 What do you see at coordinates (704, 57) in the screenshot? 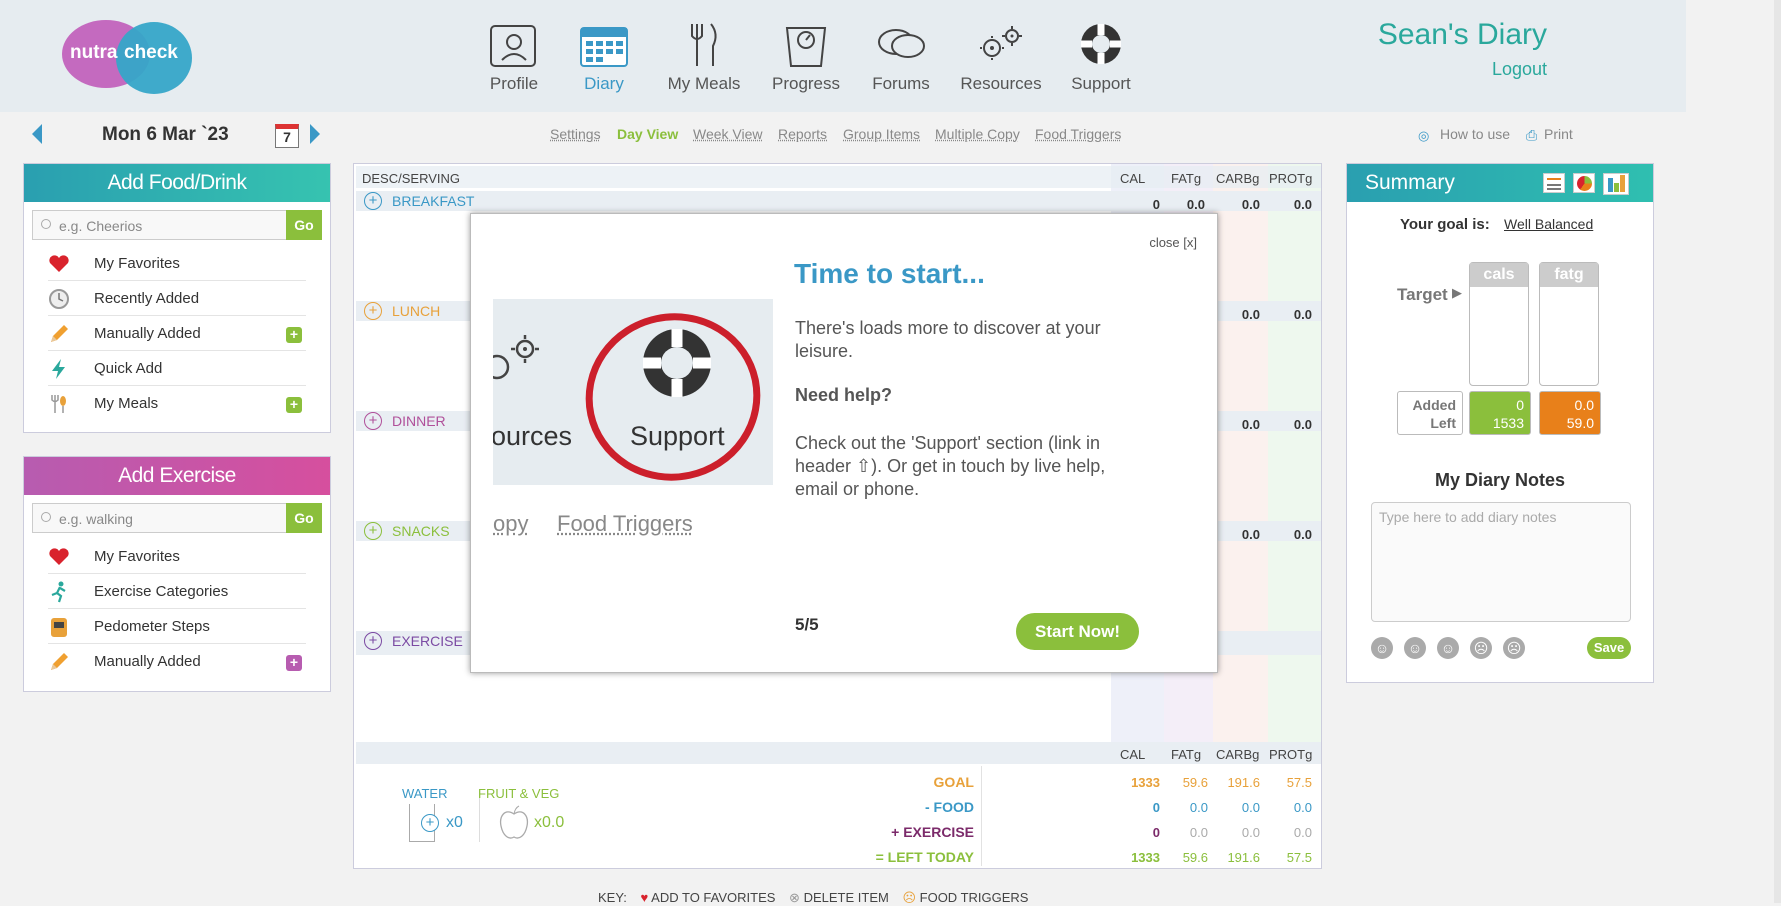
I see `nav-my-meals: My Meals` at bounding box center [704, 57].